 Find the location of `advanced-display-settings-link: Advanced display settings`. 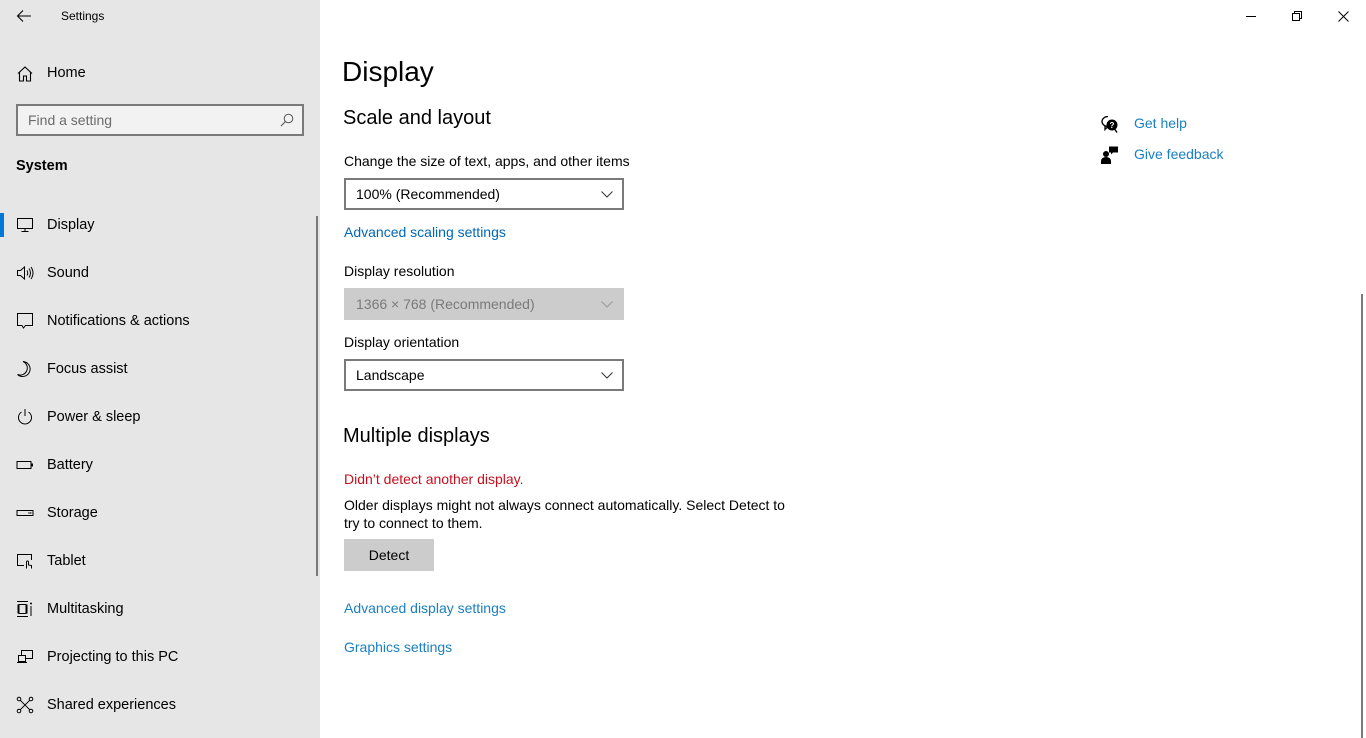

advanced-display-settings-link: Advanced display settings is located at coordinates (425, 608).